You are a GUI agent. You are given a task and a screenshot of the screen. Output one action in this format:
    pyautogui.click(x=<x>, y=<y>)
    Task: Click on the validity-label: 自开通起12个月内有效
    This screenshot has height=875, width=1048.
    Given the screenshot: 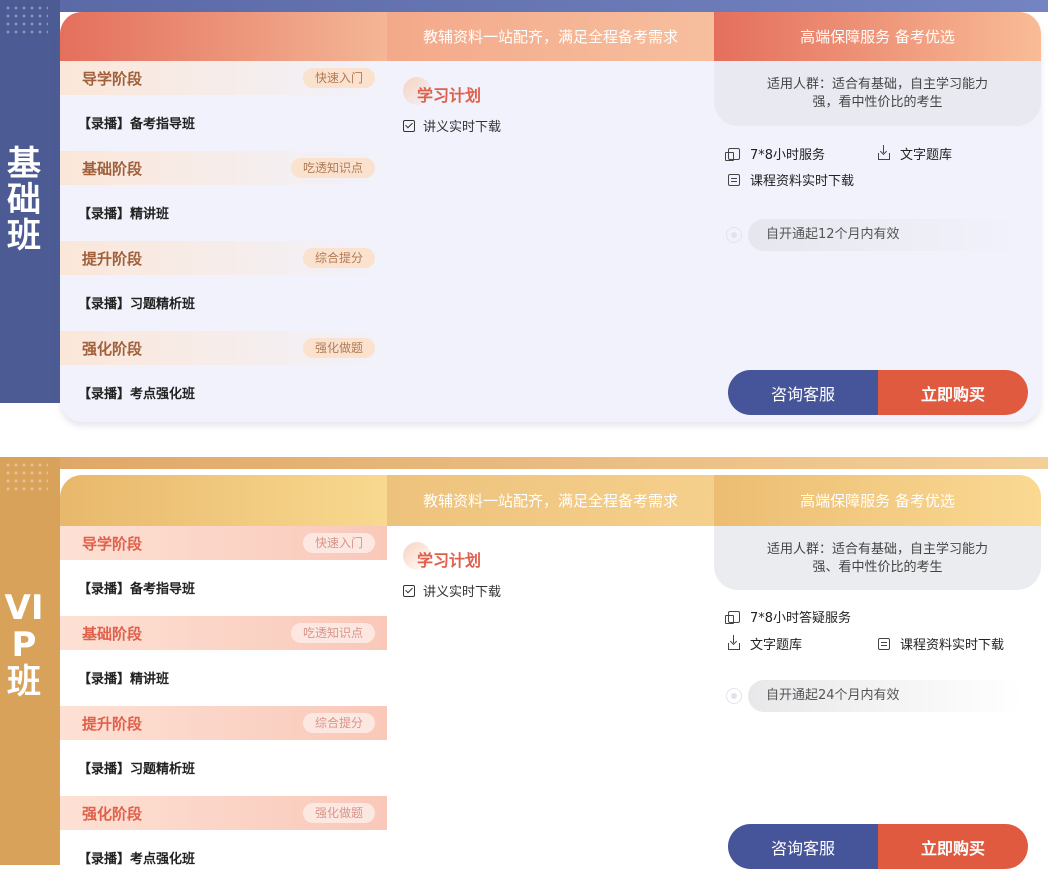 What is the action you would take?
    pyautogui.click(x=886, y=235)
    